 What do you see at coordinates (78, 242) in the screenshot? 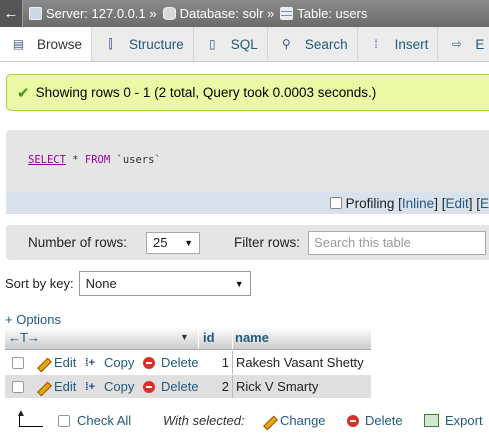
I see `number-of-rows-label: Number of rows:` at bounding box center [78, 242].